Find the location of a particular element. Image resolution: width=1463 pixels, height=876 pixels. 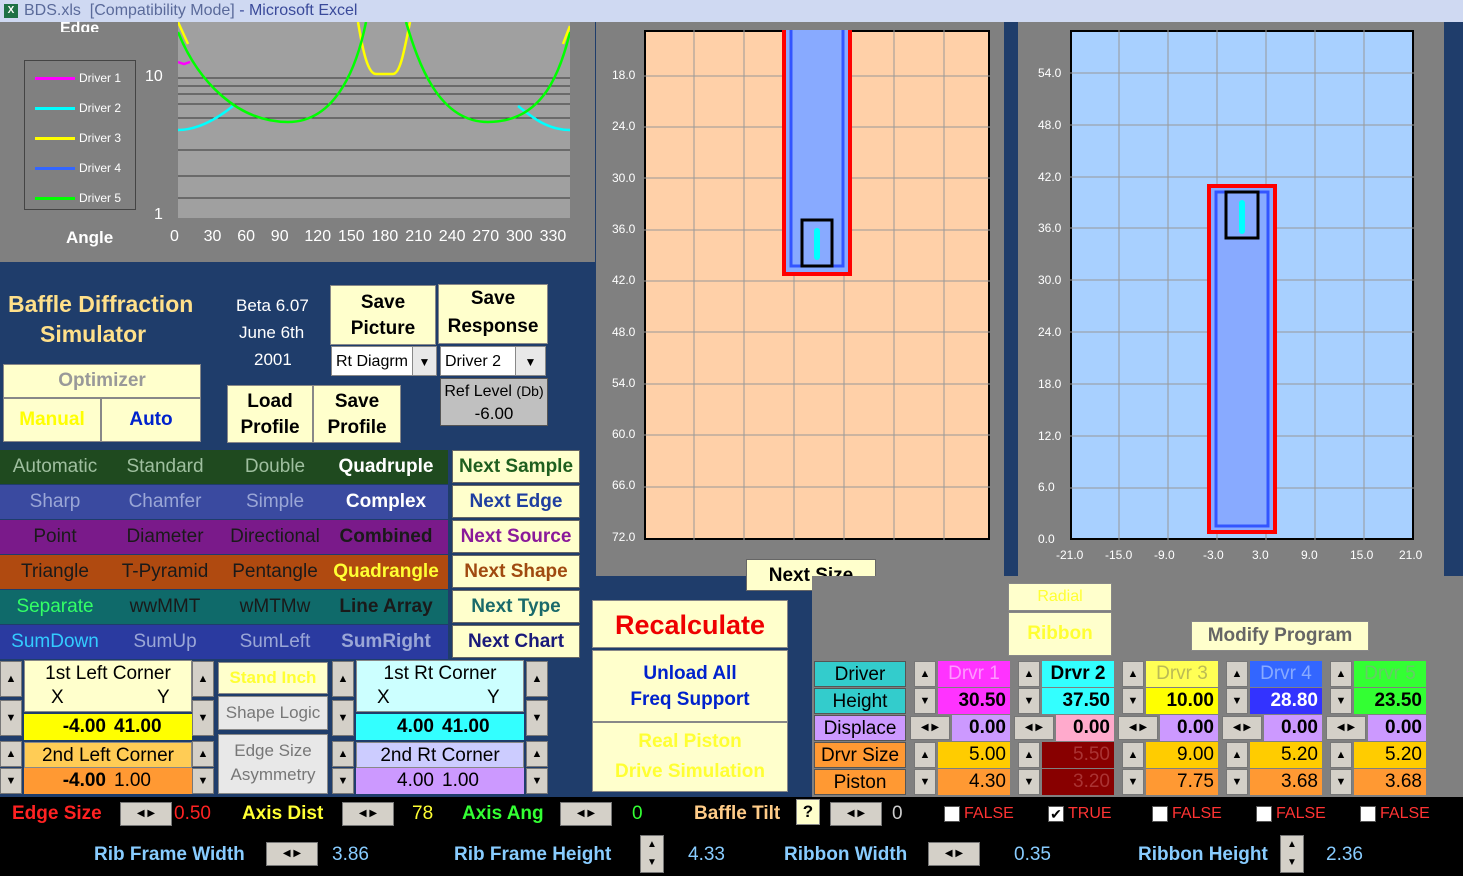

rt2-y-value: 1.00 is located at coordinates (481, 781).